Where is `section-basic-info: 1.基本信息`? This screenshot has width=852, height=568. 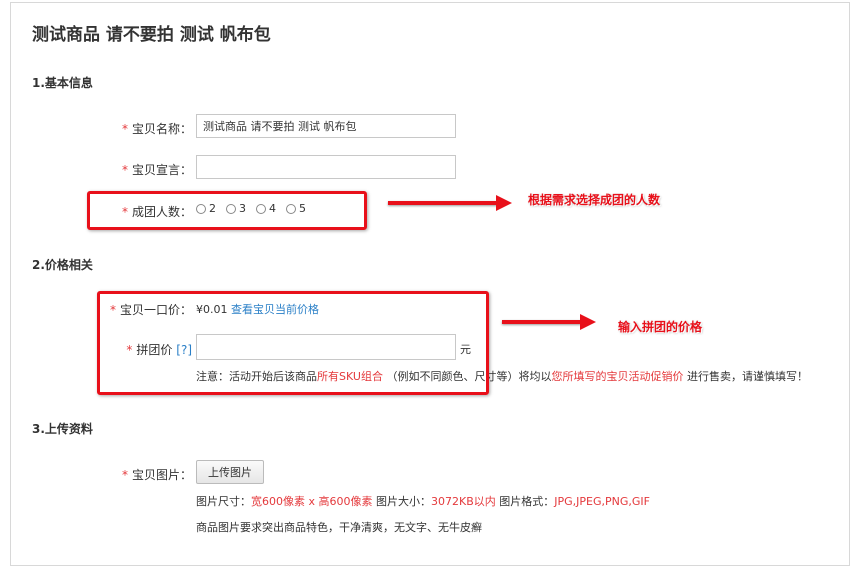 section-basic-info: 1.基本信息 is located at coordinates (62, 83).